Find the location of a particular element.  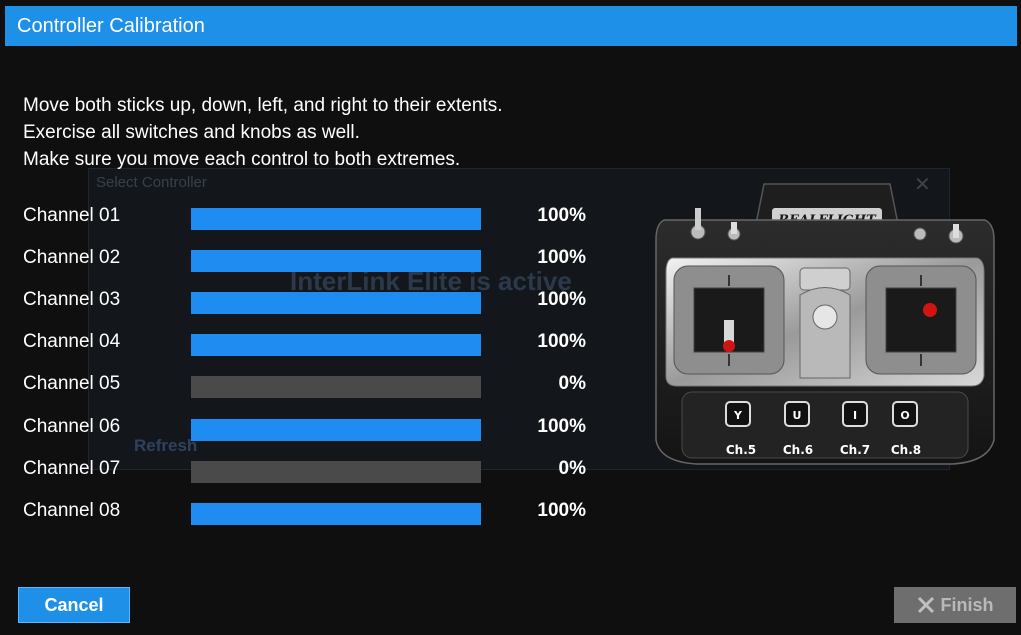

channel-row: Channel 03 100% is located at coordinates (313, 301).